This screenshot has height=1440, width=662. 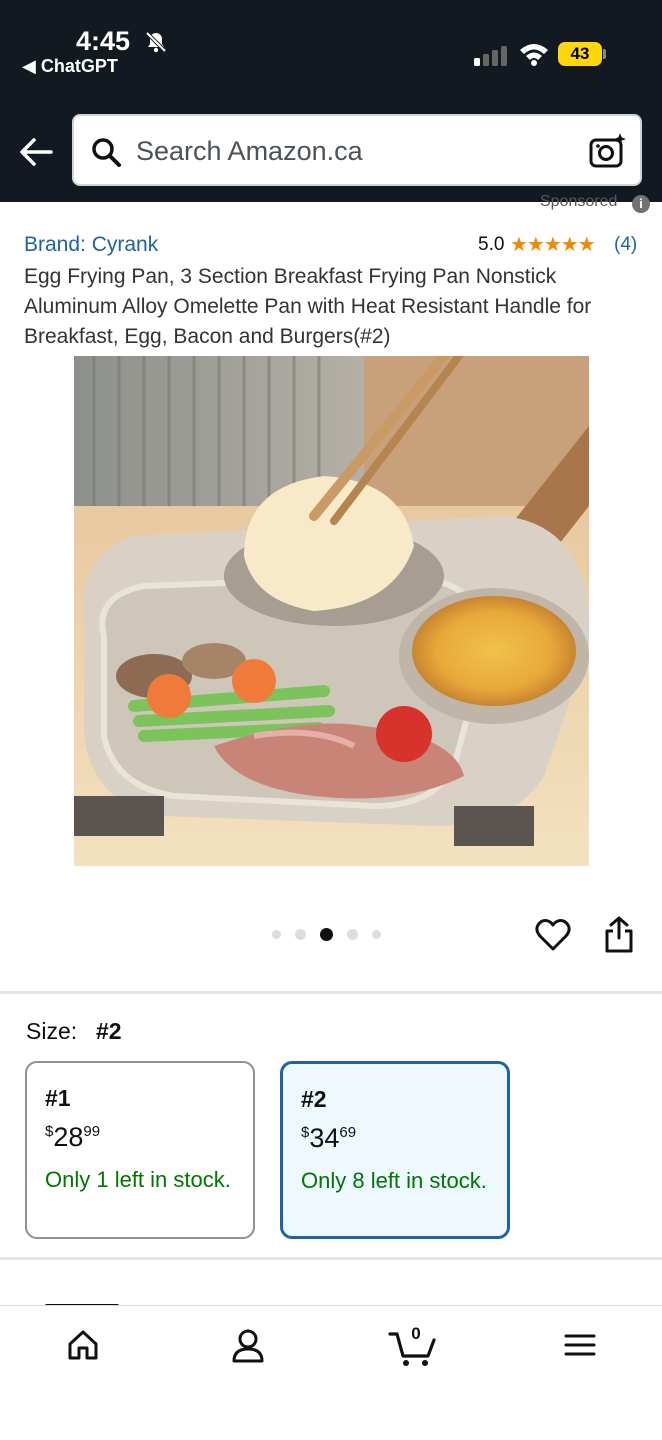 What do you see at coordinates (625, 245) in the screenshot?
I see `review-count-link: (4)` at bounding box center [625, 245].